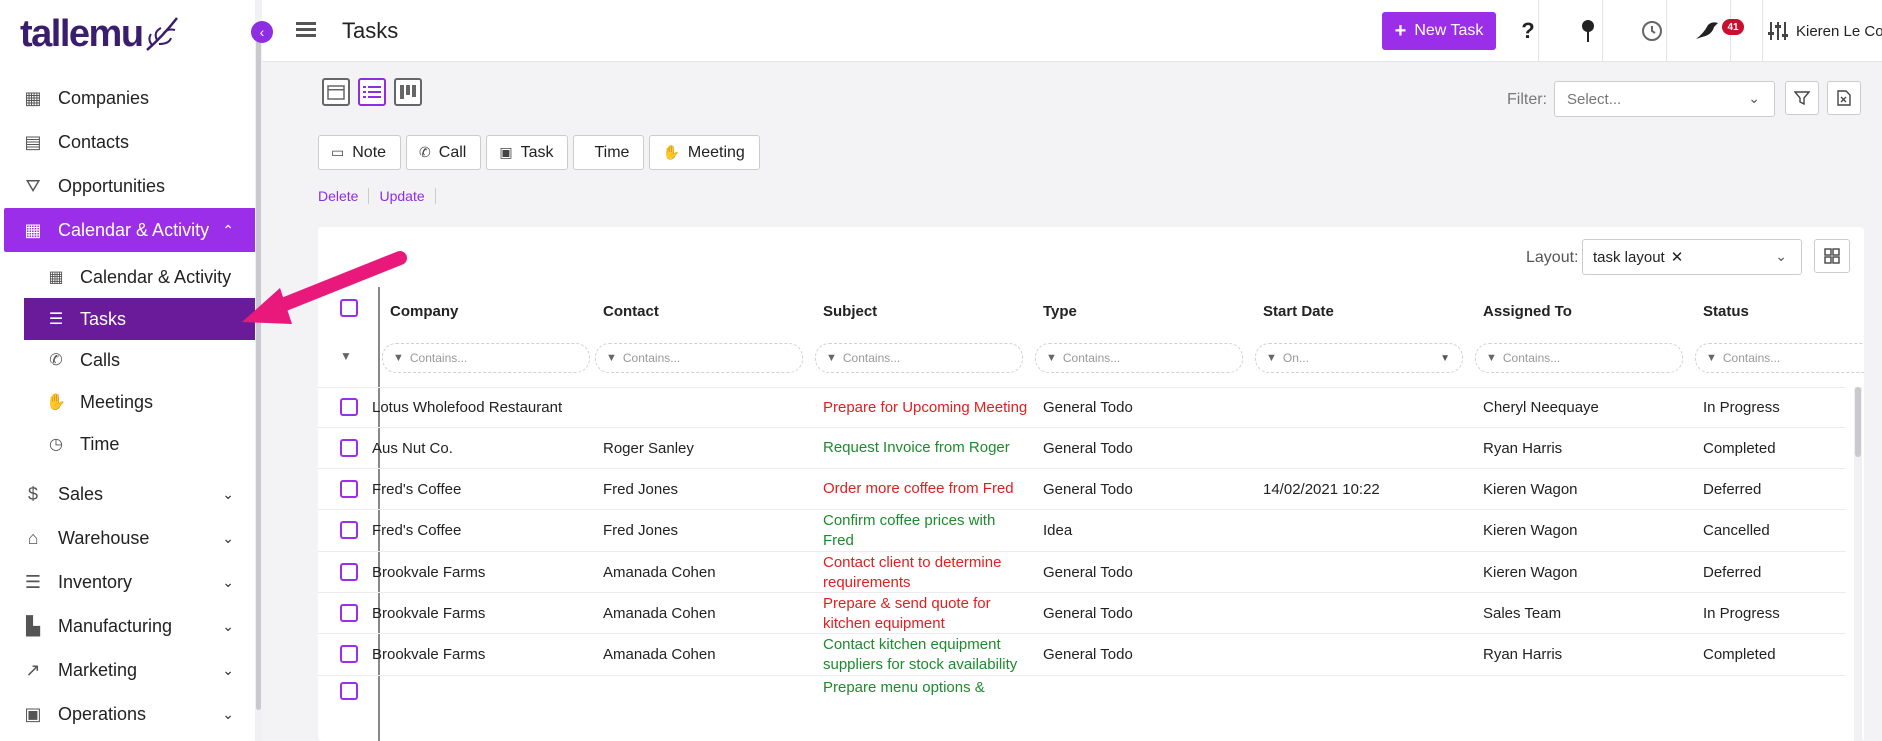 The width and height of the screenshot is (1882, 741). Describe the element at coordinates (1844, 98) in the screenshot. I see `export-excel-button` at that location.